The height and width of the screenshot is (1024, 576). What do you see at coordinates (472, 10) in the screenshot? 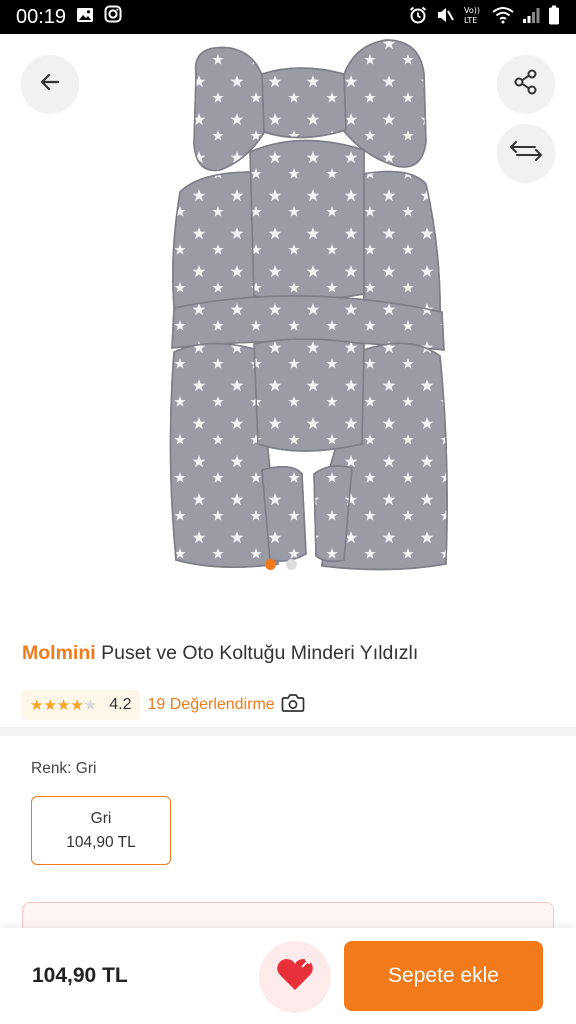
I see `svg-text: Vo))` at bounding box center [472, 10].